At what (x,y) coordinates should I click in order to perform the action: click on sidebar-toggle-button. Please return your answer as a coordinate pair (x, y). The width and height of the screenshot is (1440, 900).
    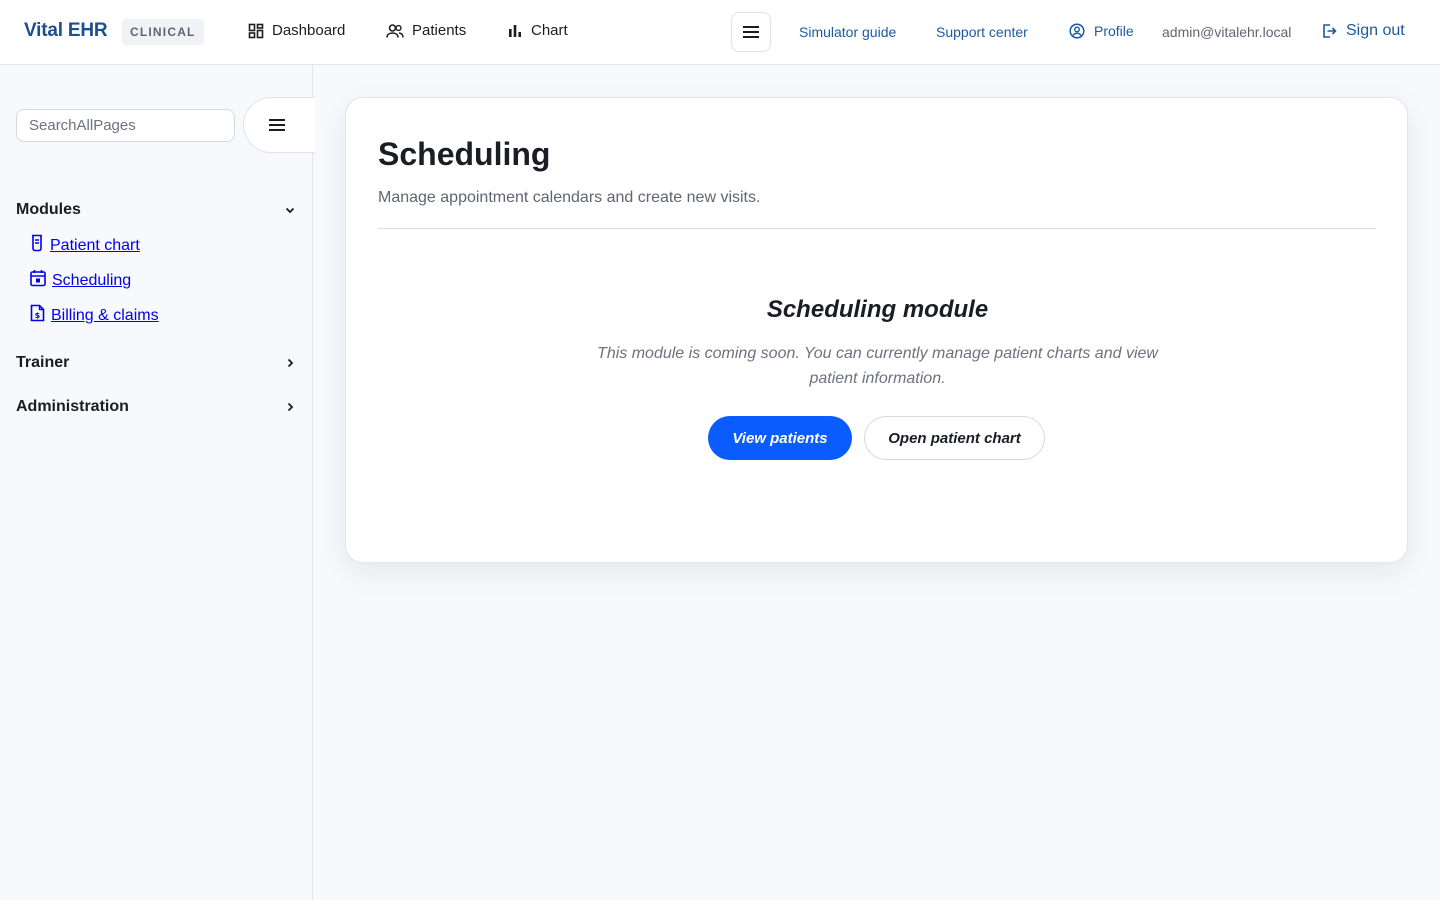
    Looking at the image, I should click on (279, 125).